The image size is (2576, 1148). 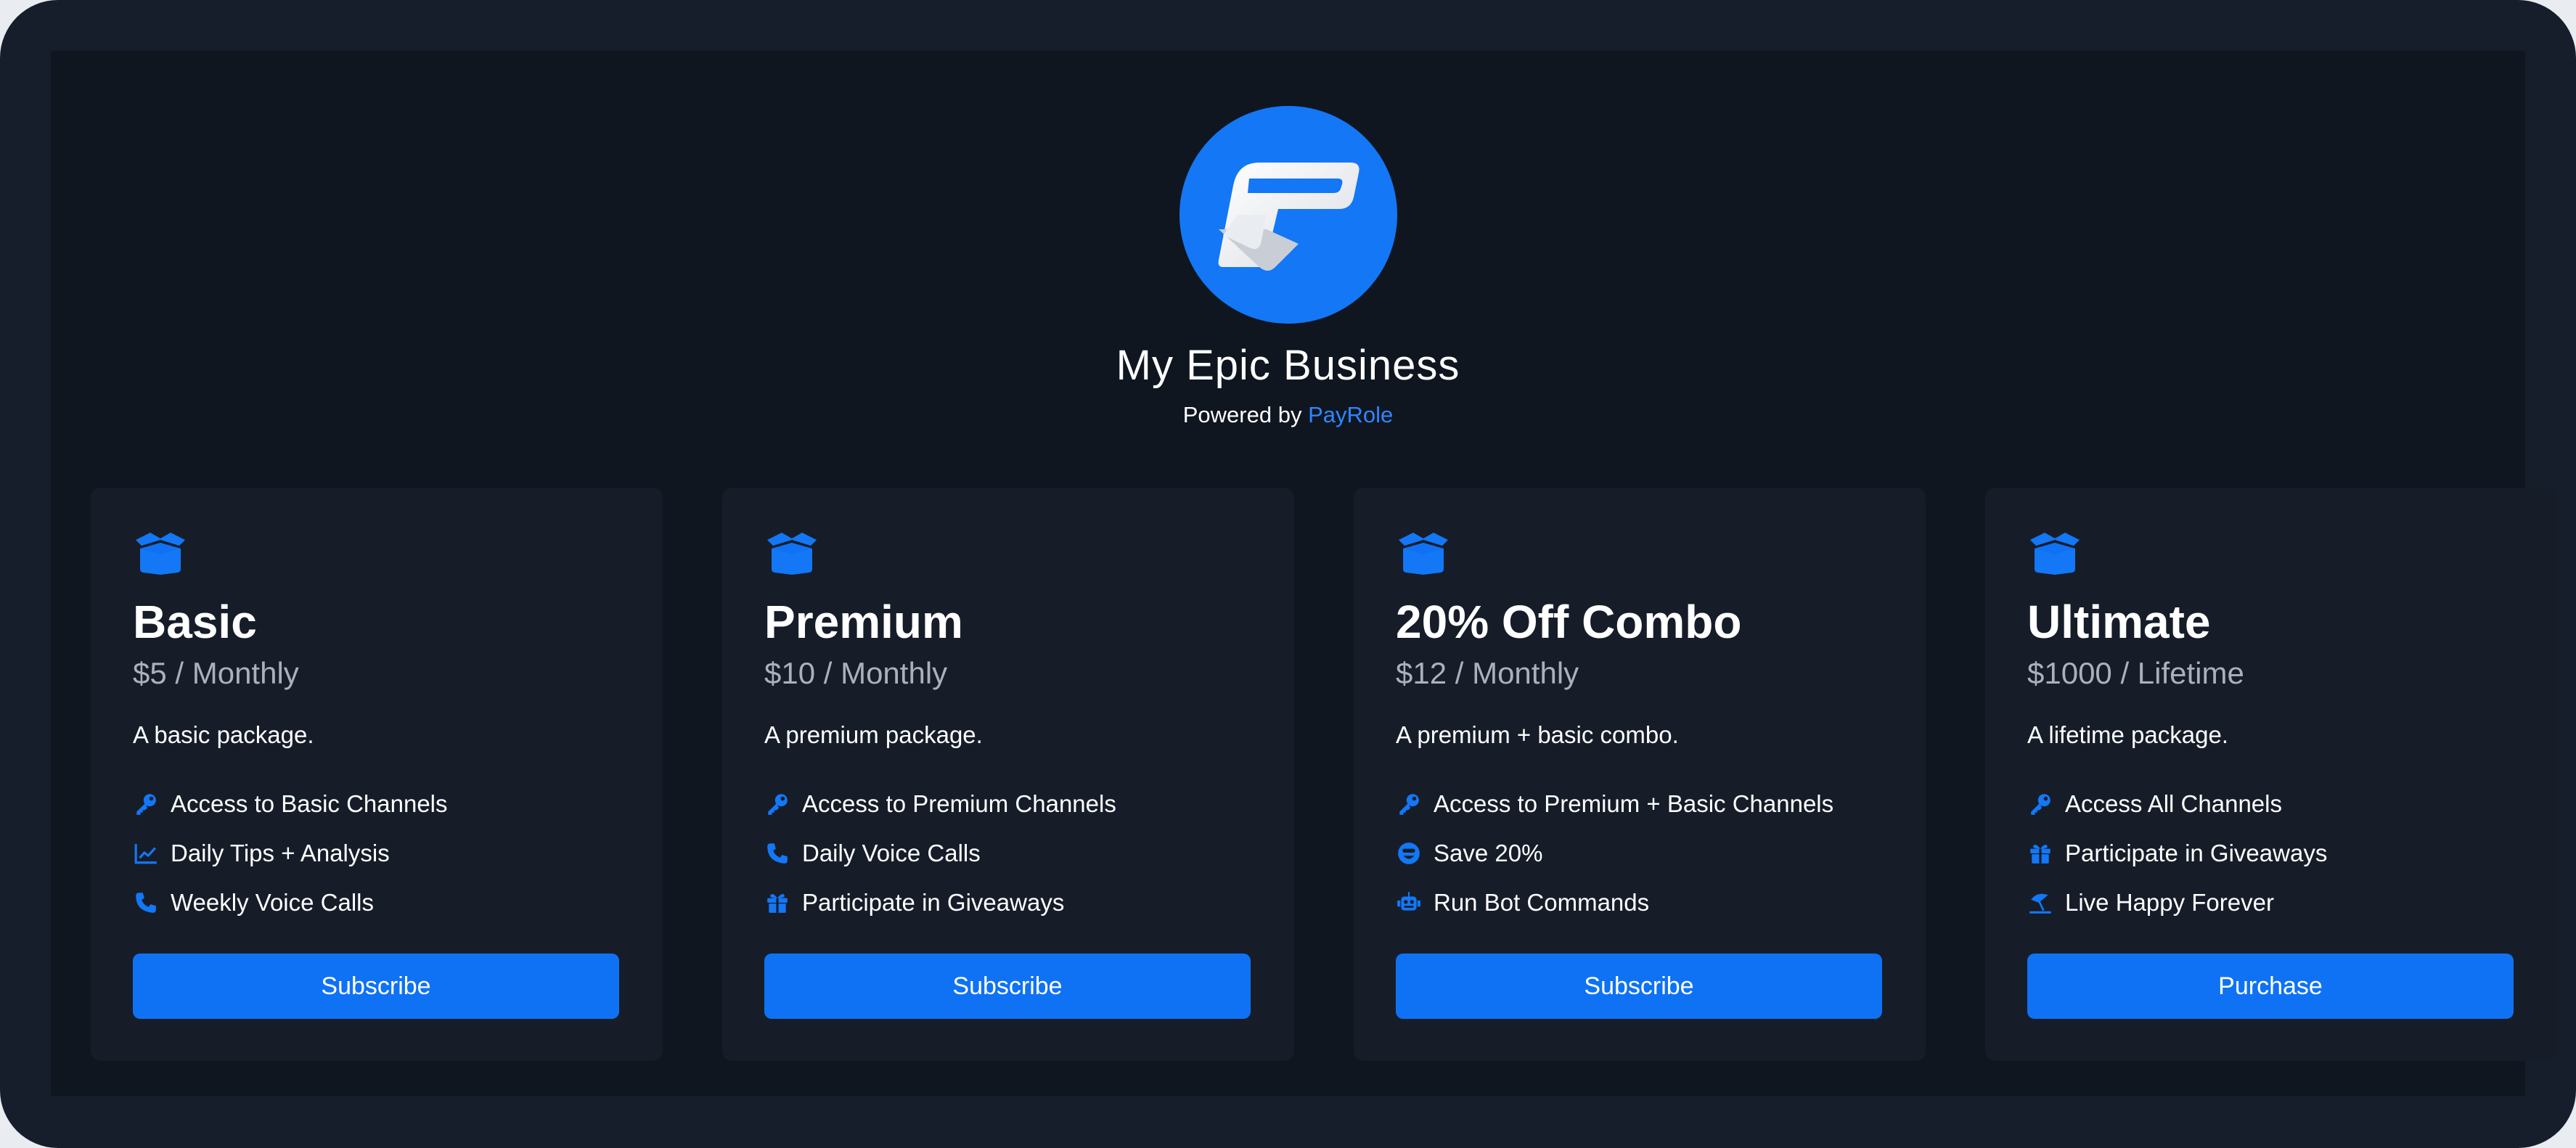 I want to click on plan-title: Premium, so click(x=864, y=622).